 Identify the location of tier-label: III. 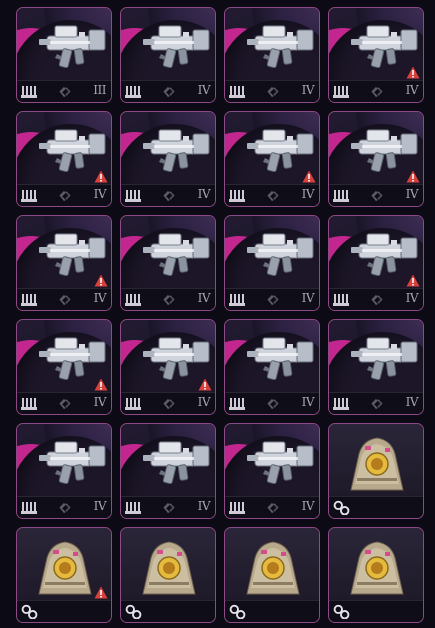
(99, 90).